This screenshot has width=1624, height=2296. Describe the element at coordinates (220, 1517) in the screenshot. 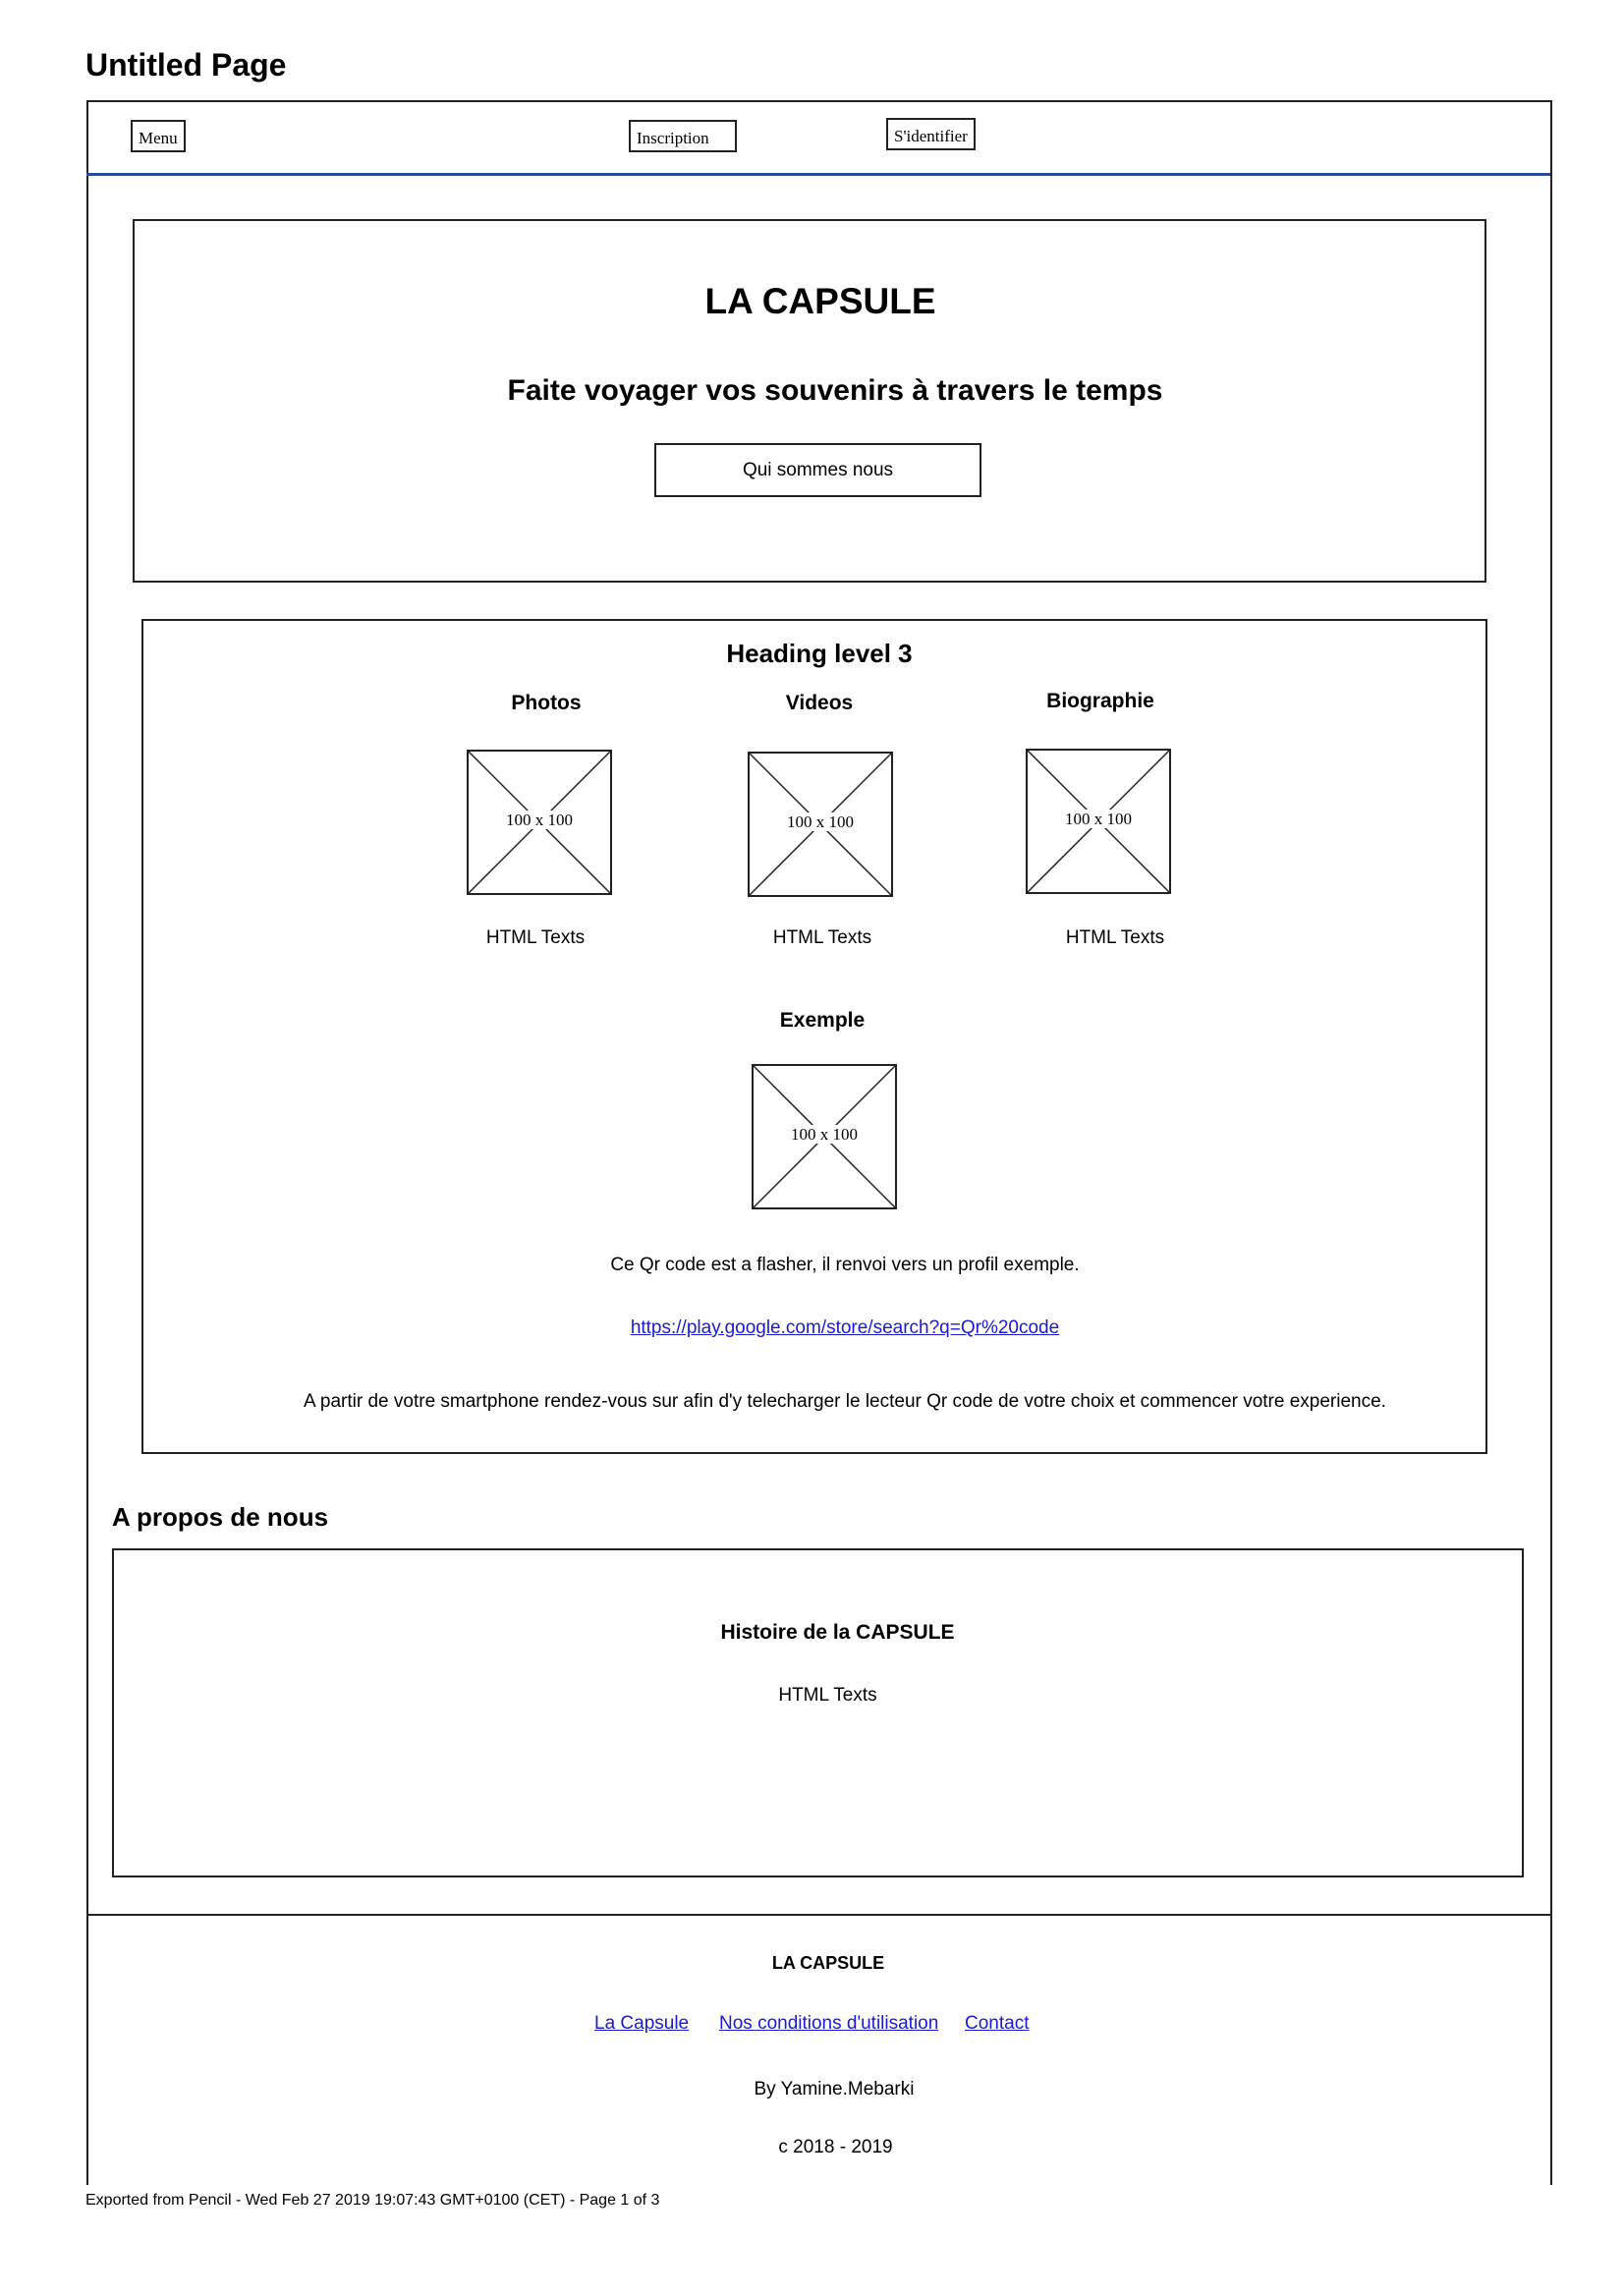

I see `about-heading: A propos de nous` at that location.